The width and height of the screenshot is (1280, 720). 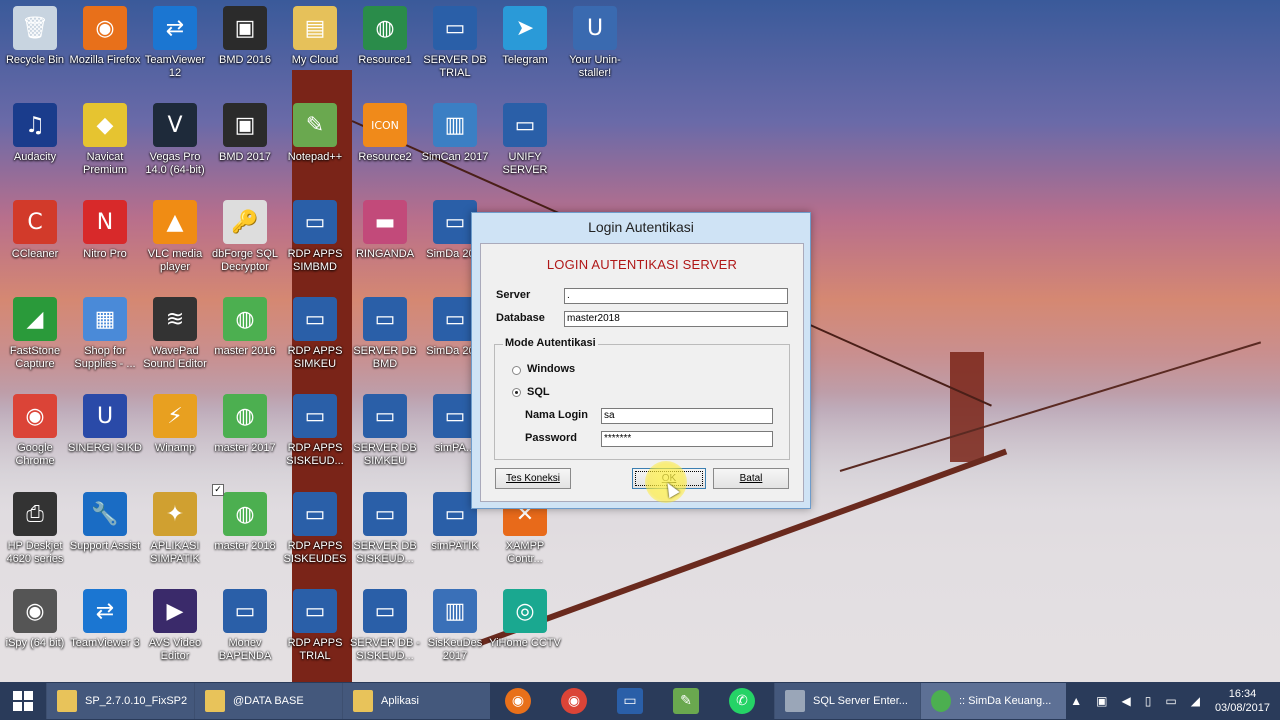 What do you see at coordinates (105, 48) in the screenshot?
I see `desktop-shortcut: ◉ Mozilla Firefox` at bounding box center [105, 48].